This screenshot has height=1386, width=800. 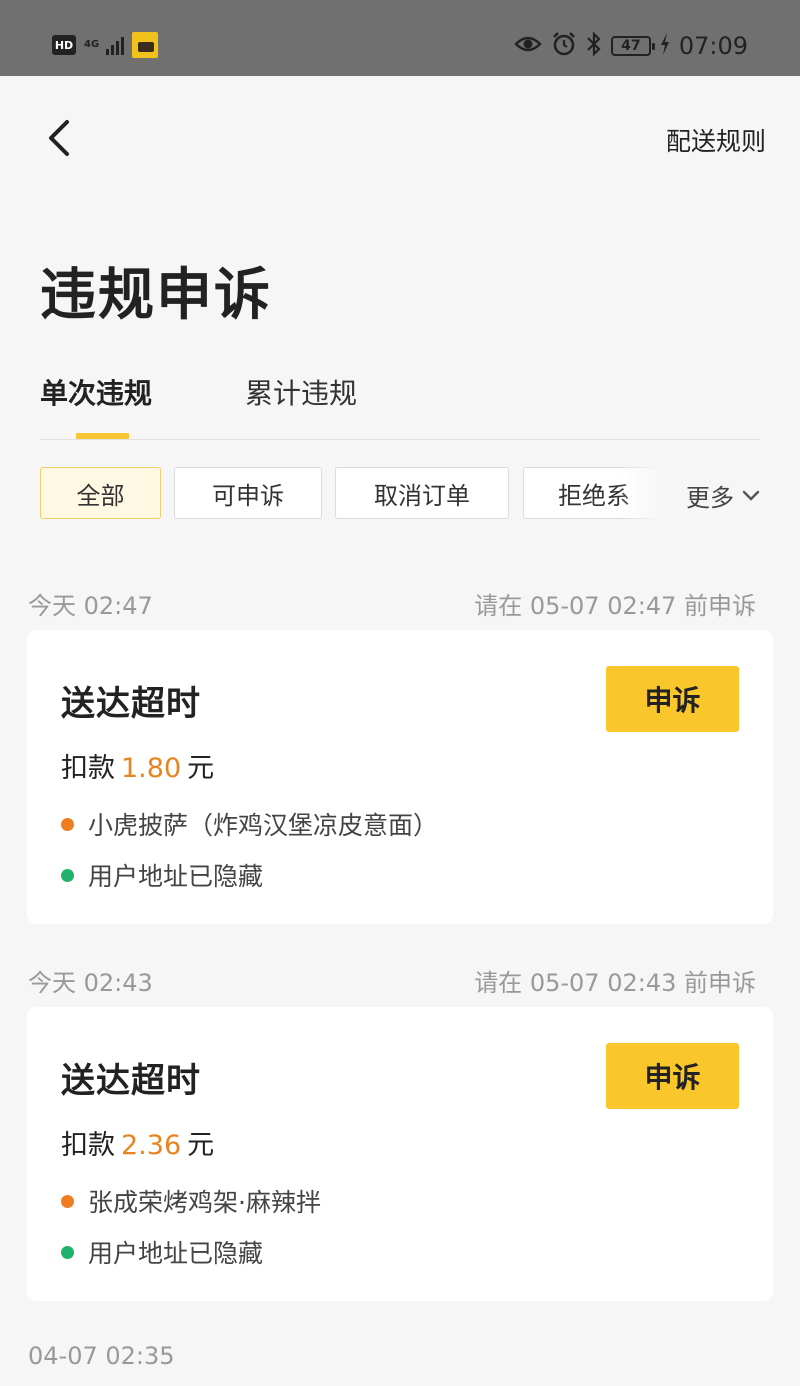 I want to click on shop-name: 张成荣烤鸡架·麻辣拌, so click(x=204, y=1202).